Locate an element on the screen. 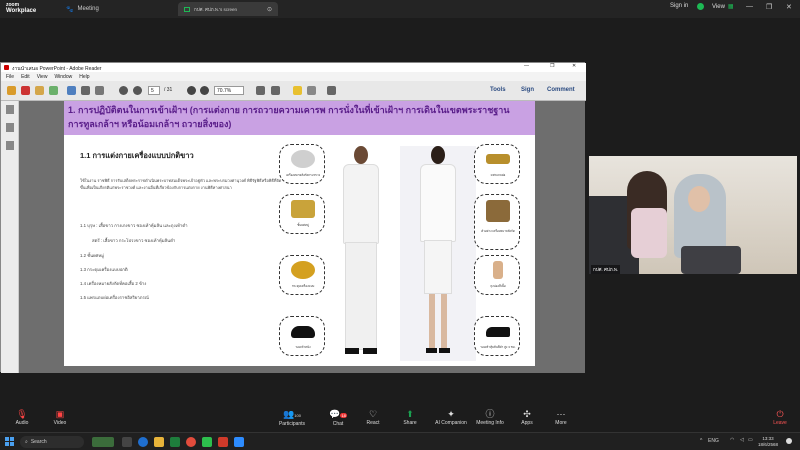 The height and width of the screenshot is (450, 800). reader-app-icon is located at coordinates (6, 67).